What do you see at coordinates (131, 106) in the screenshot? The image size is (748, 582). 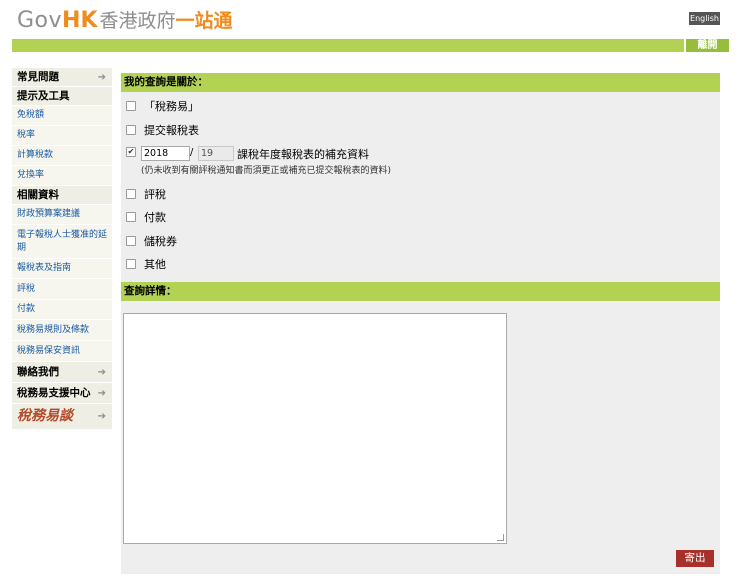 I see `checkbox-etax` at bounding box center [131, 106].